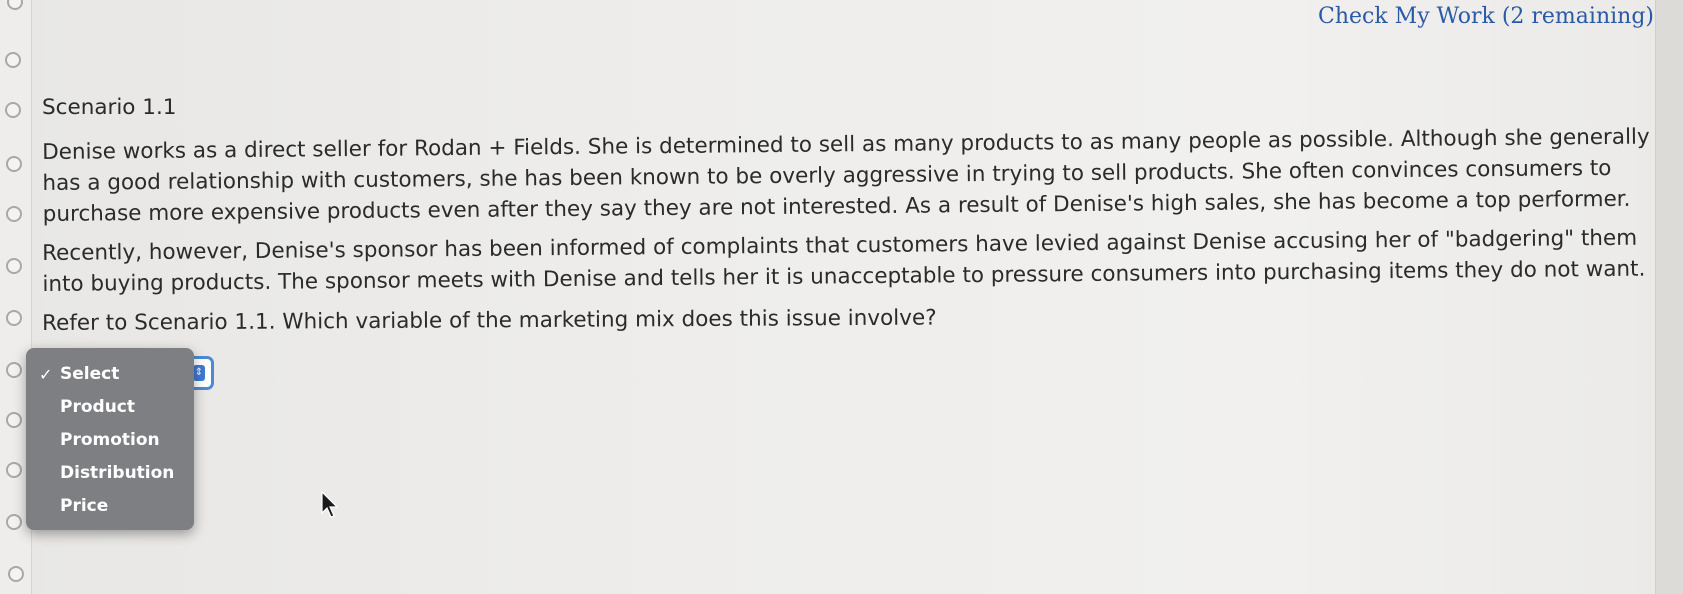  I want to click on mouse-pointer-icon, so click(330, 504).